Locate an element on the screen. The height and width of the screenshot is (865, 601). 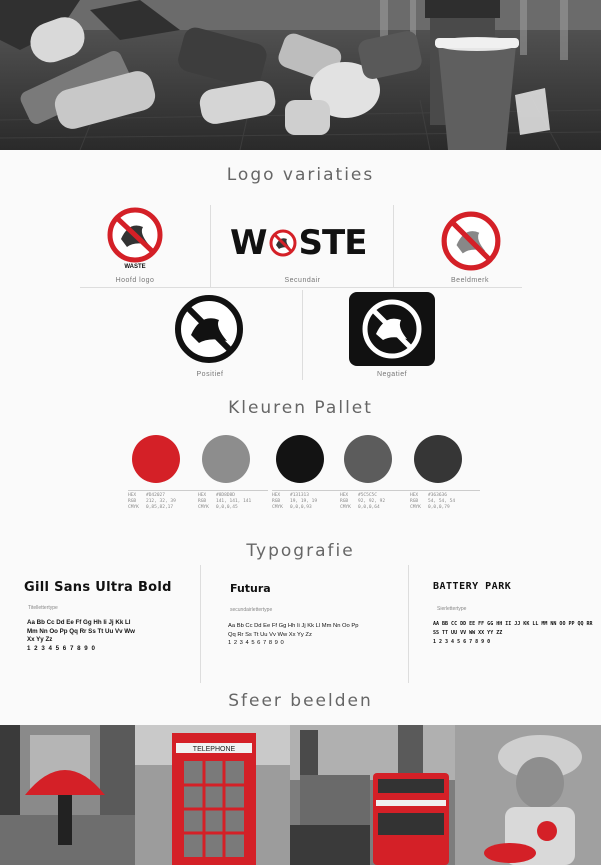
title-font-role: Titellettertype is located at coordinates (43, 608).